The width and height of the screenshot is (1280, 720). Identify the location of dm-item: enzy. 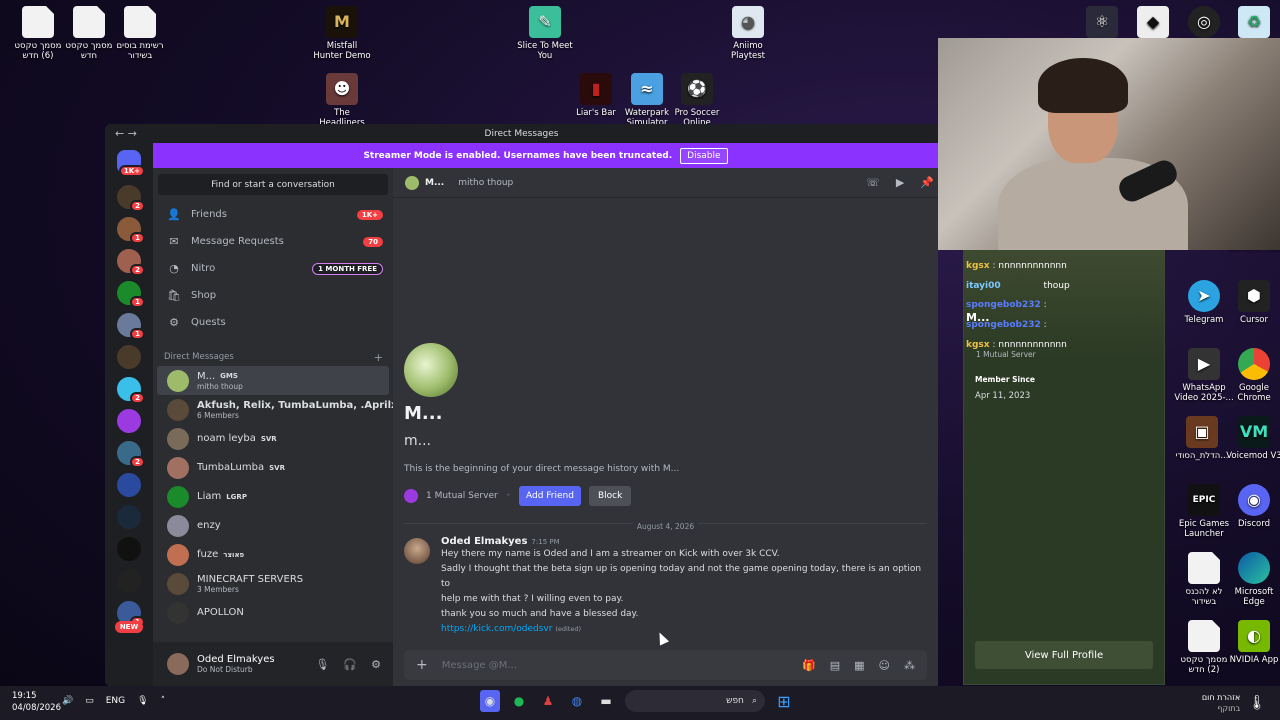
(273, 525).